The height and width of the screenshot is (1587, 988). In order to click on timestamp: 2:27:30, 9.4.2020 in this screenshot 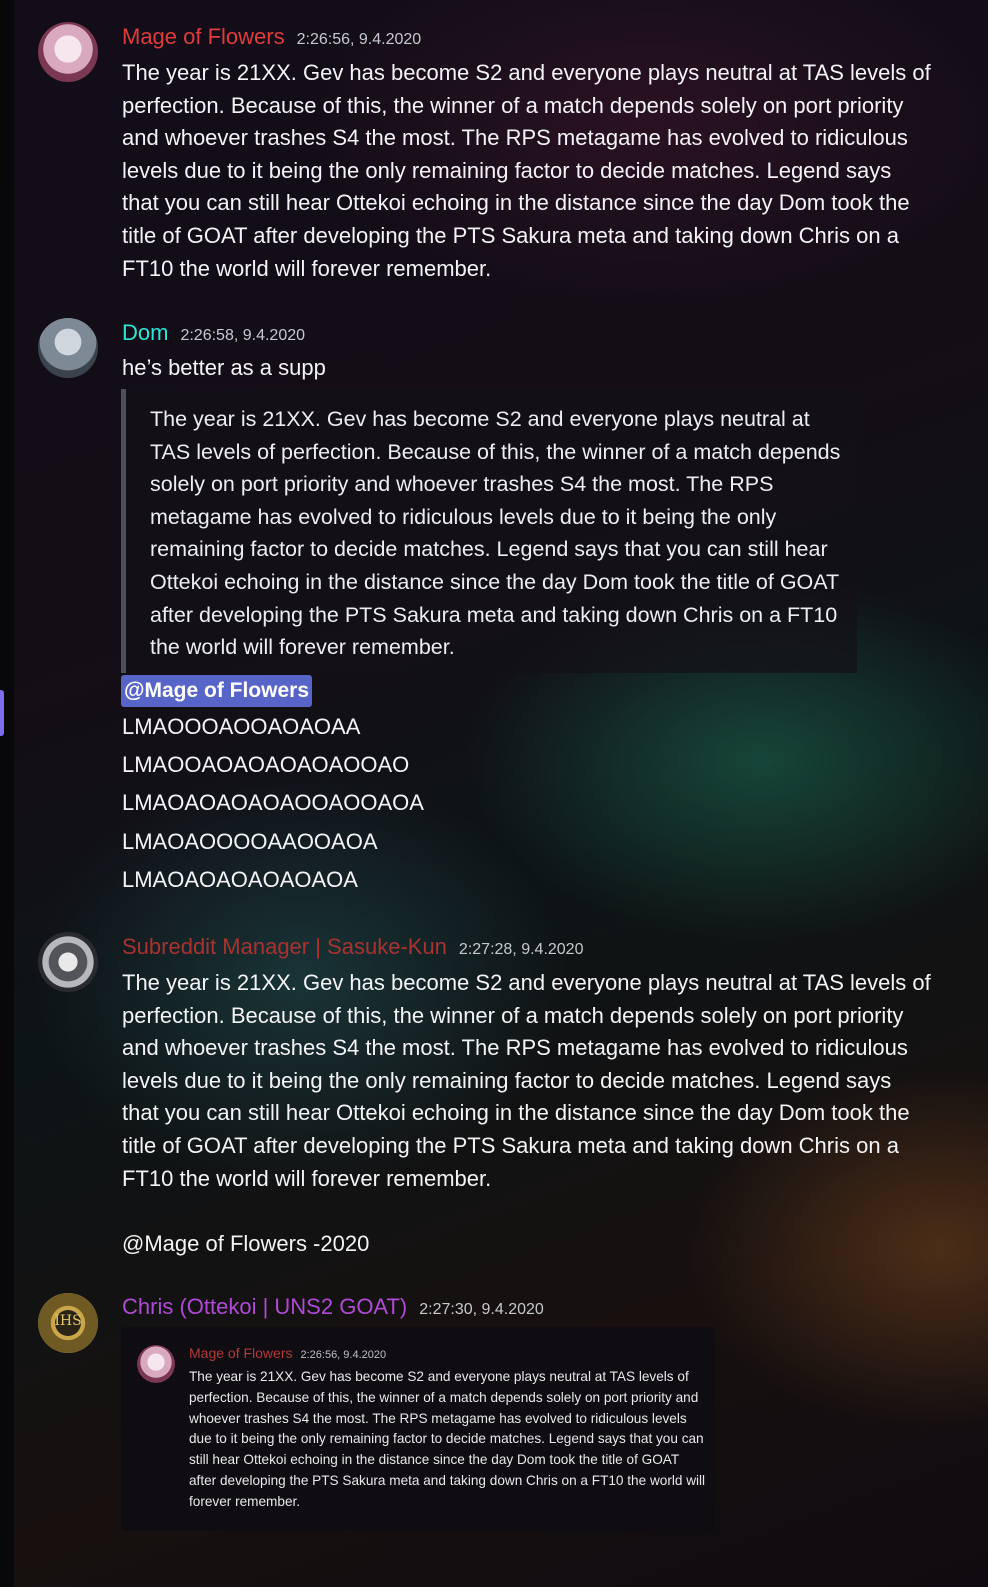, I will do `click(481, 1309)`.